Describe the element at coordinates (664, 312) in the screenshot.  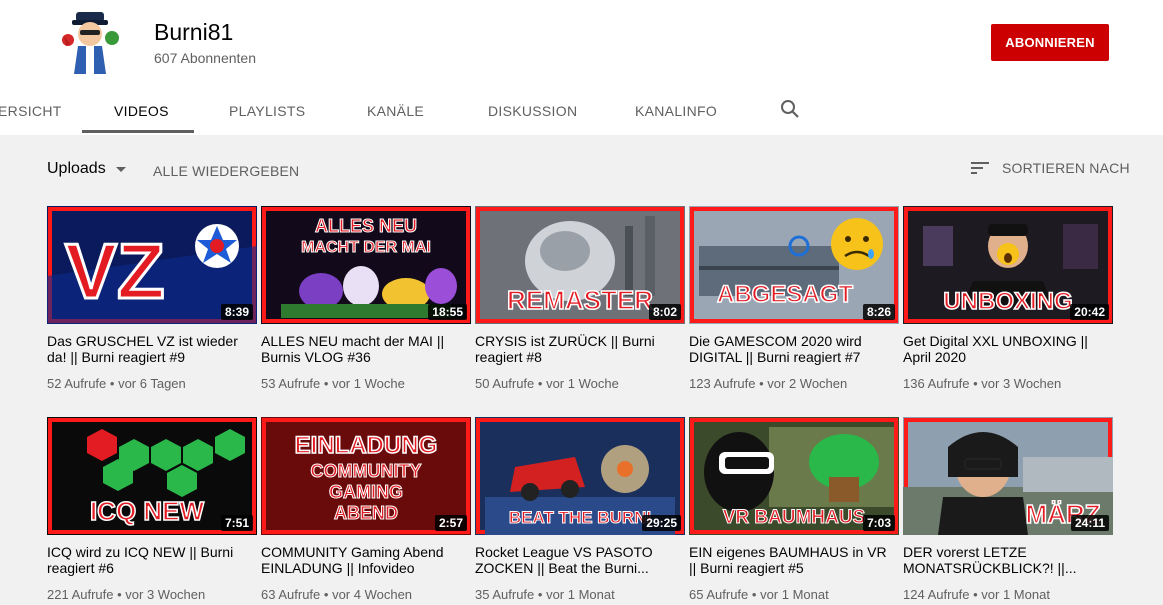
I see `video-duration: 8:02` at that location.